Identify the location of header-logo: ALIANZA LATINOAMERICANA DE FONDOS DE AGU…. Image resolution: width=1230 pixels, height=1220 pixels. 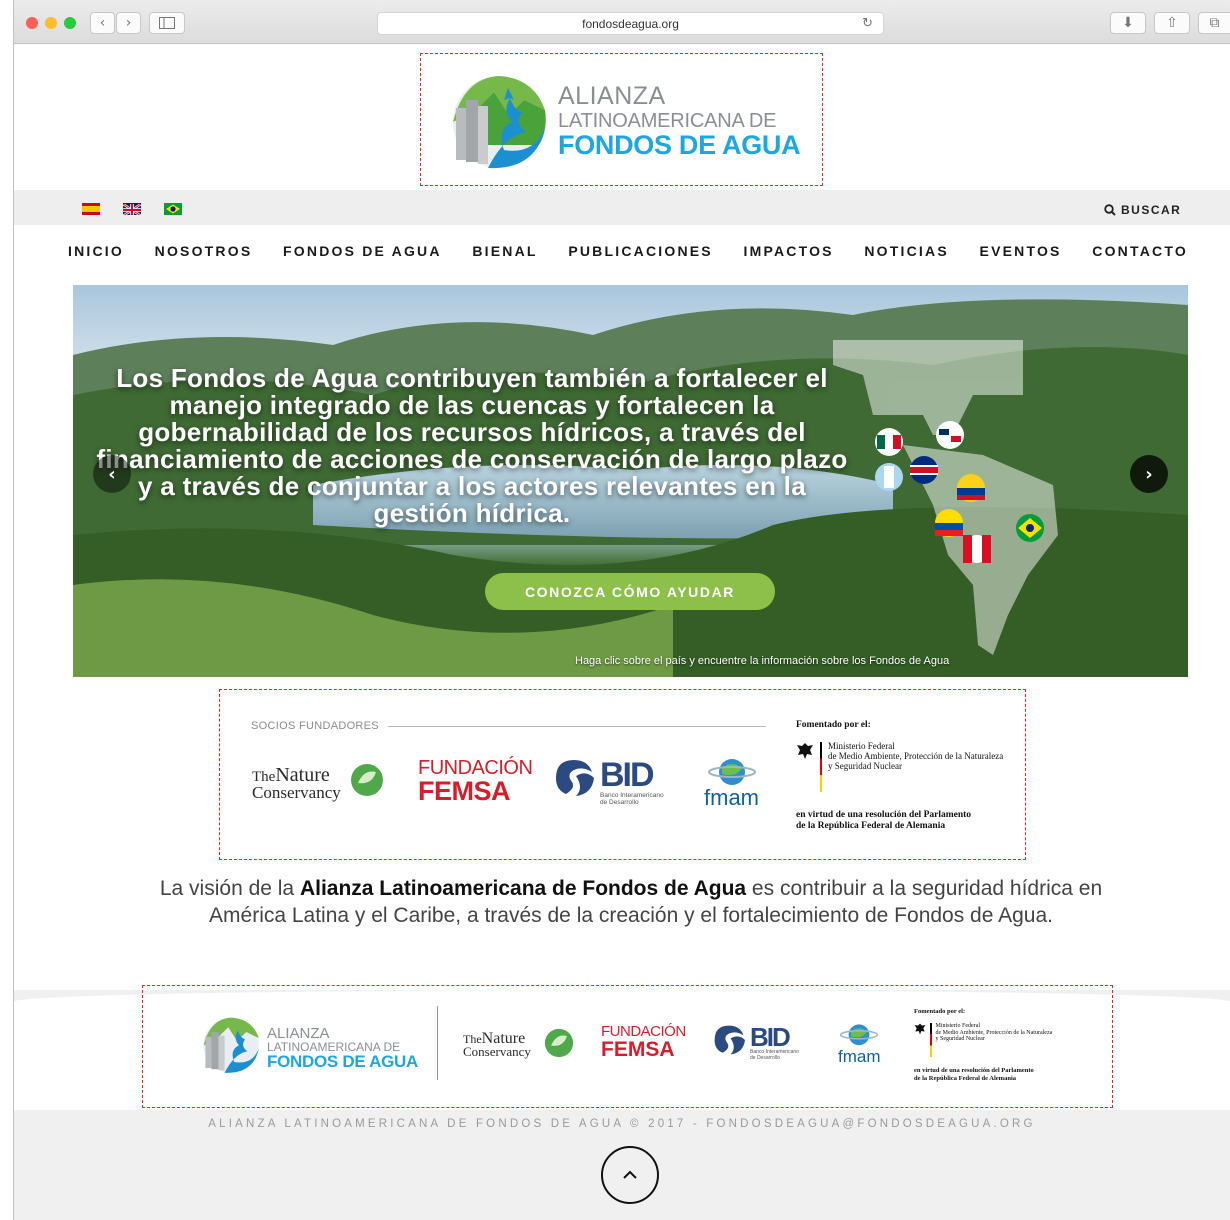
(621, 119).